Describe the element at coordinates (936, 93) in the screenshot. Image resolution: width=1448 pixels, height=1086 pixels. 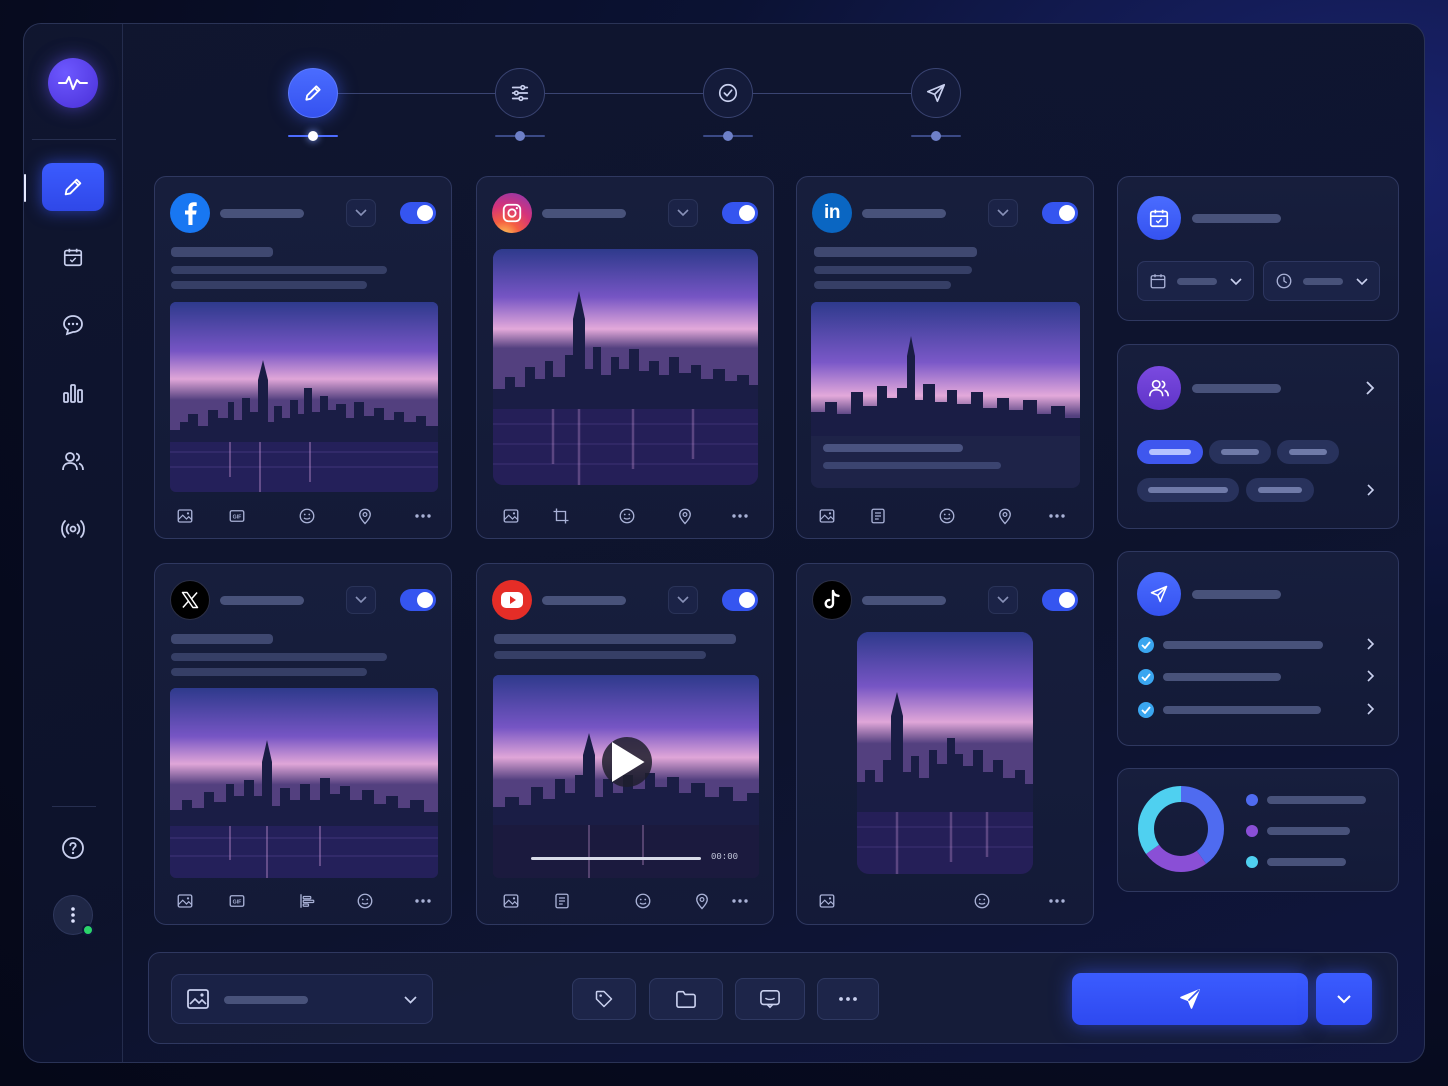
I see `step-publish` at that location.